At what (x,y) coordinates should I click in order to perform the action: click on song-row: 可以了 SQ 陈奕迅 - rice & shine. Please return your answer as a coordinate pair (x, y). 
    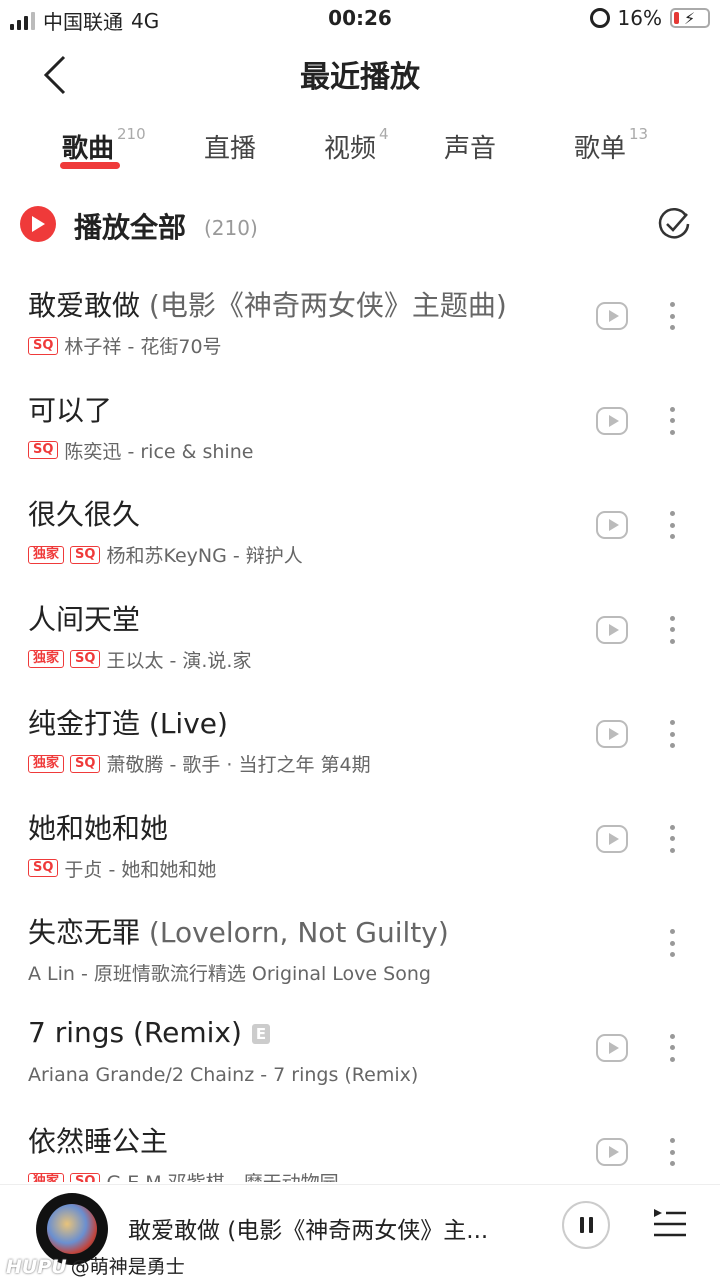
    Looking at the image, I should click on (360, 419).